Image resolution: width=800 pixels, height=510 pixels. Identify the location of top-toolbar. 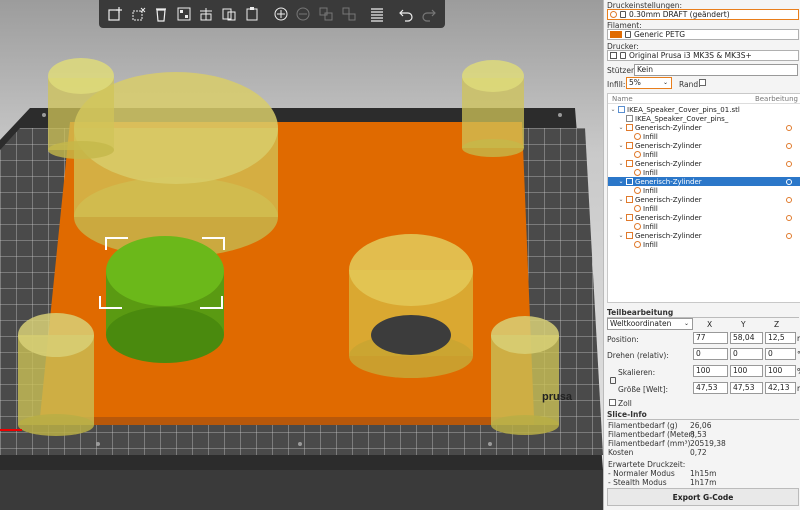
(272, 14).